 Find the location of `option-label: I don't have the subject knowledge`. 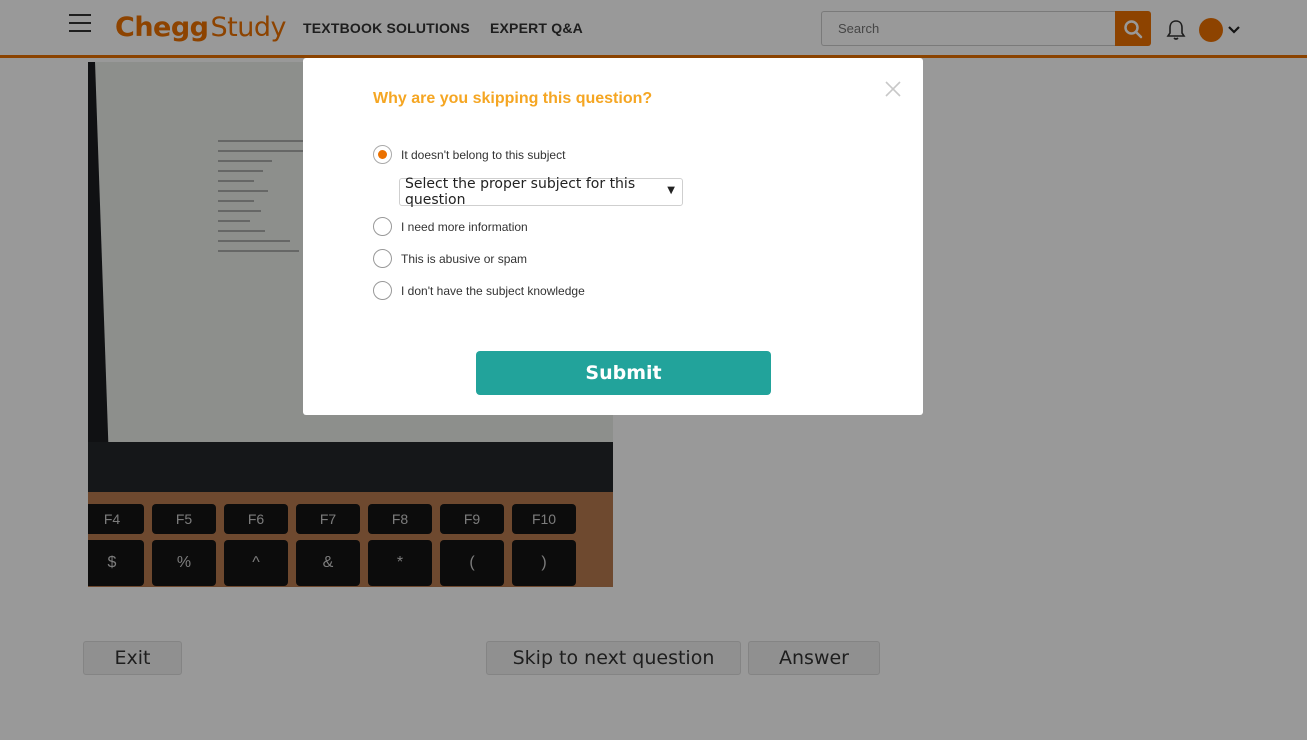

option-label: I don't have the subject knowledge is located at coordinates (493, 290).